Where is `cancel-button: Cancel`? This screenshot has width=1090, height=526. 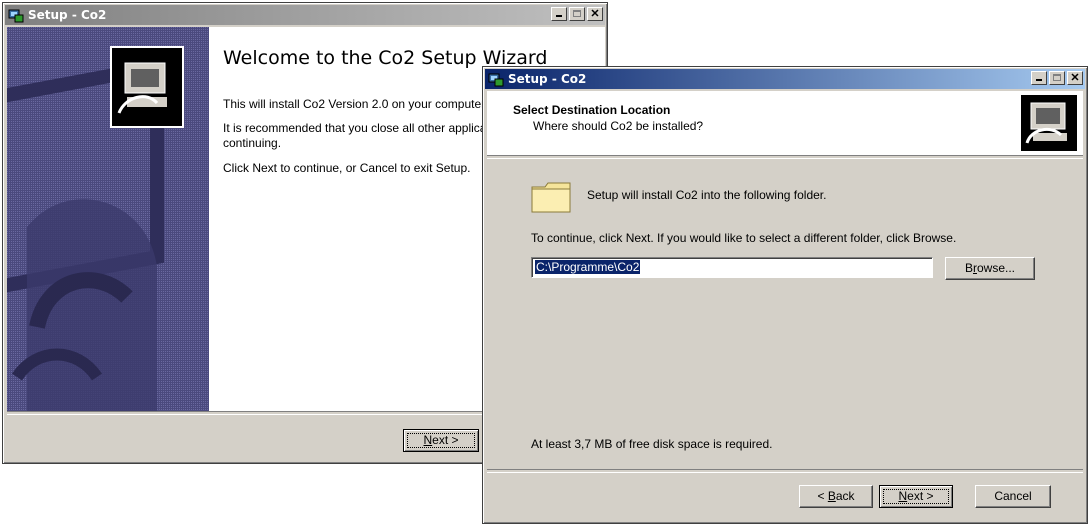
cancel-button: Cancel is located at coordinates (1013, 496).